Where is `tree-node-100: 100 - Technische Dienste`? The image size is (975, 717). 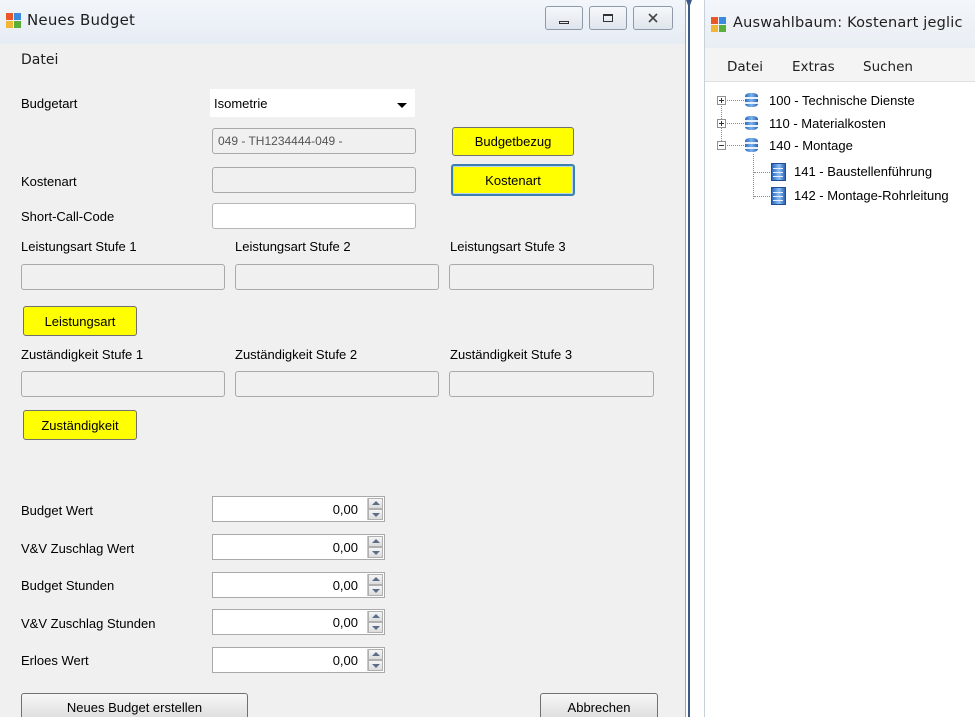 tree-node-100: 100 - Technische Dienste is located at coordinates (840, 101).